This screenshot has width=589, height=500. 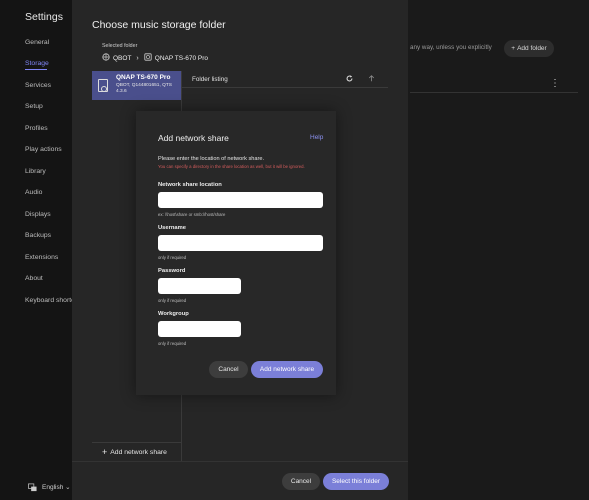 I want to click on add-folder-label: Add folder, so click(x=532, y=48).